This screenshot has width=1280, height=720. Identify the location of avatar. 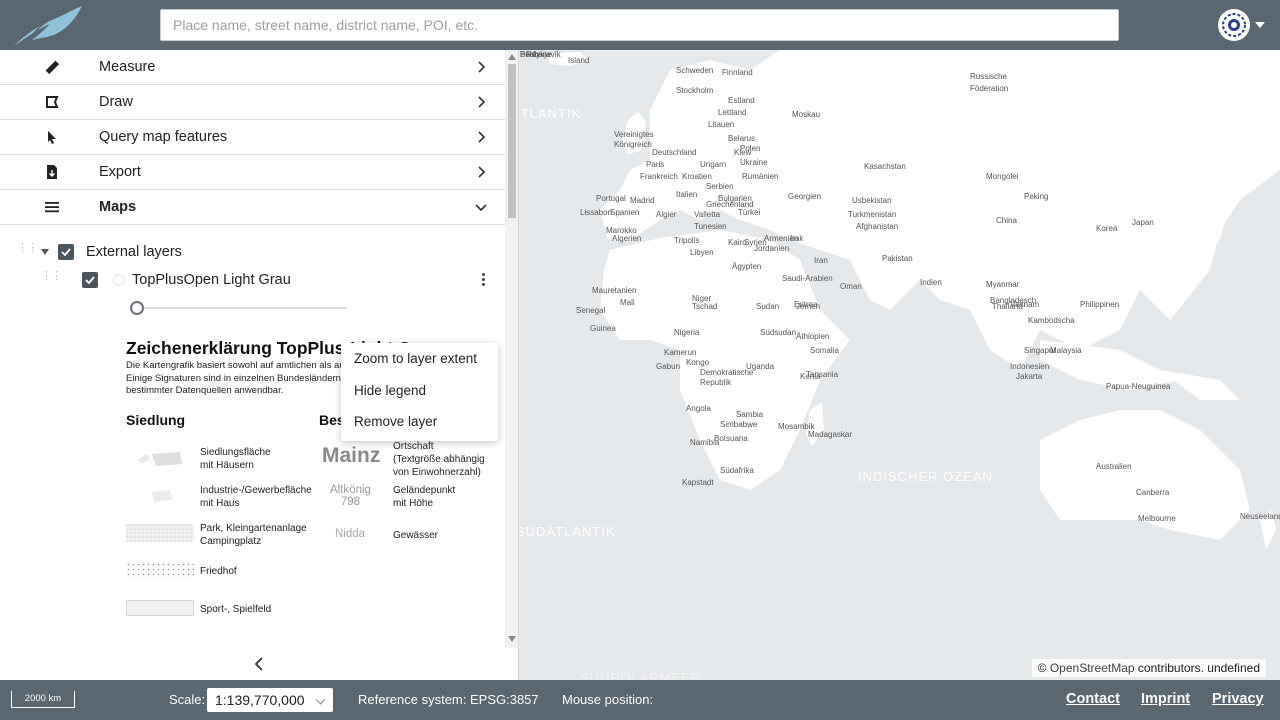
(1234, 25).